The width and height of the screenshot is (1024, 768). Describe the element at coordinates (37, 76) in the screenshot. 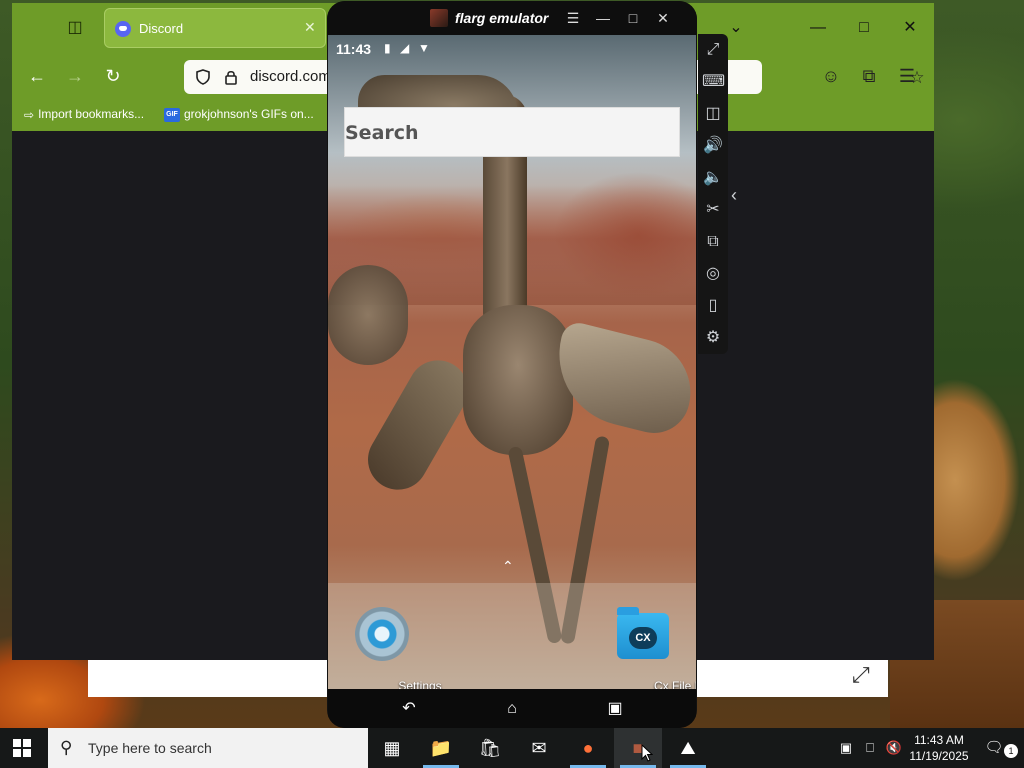

I see `back-arrow-icon: ←` at that location.